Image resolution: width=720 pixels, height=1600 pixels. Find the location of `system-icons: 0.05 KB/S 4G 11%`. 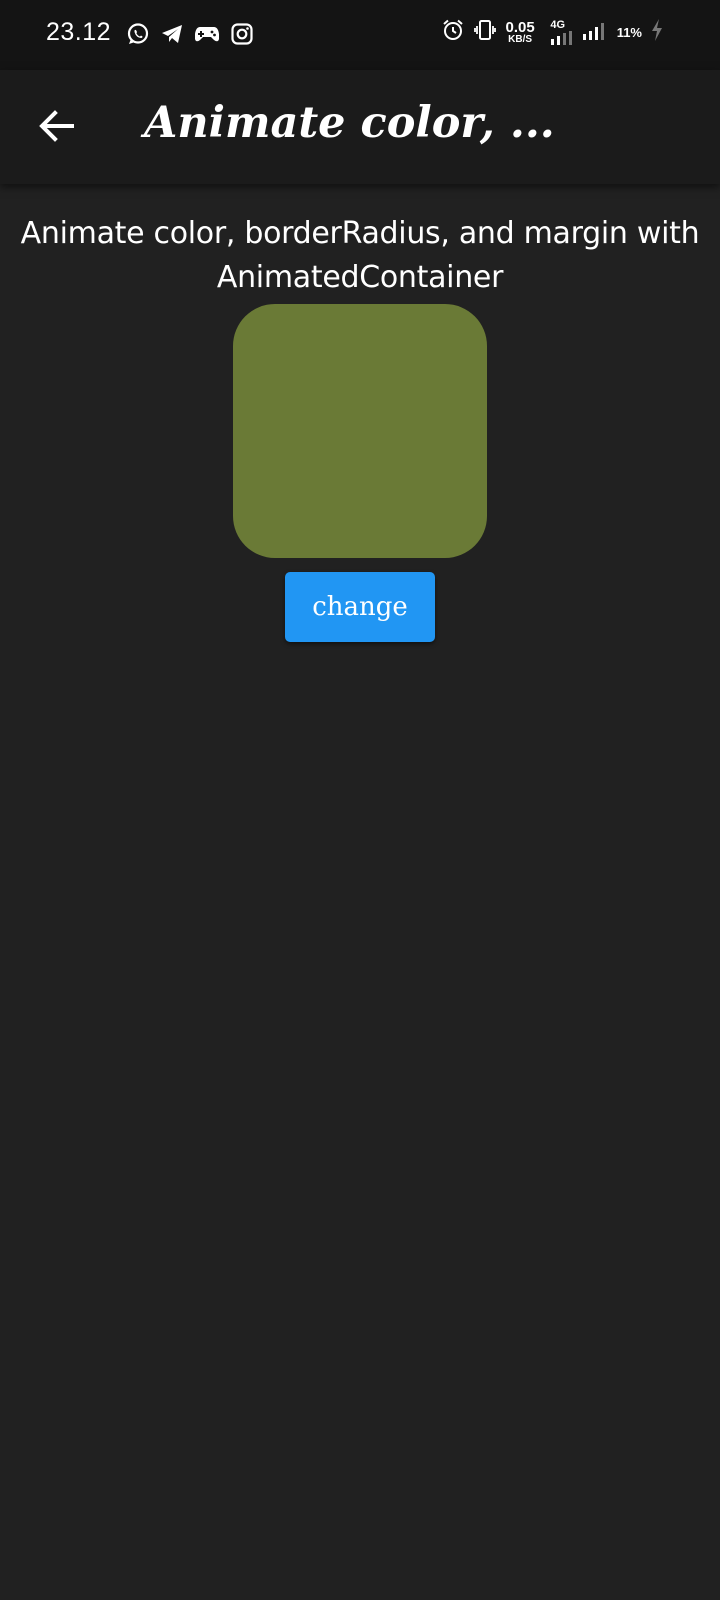

system-icons: 0.05 KB/S 4G 11% is located at coordinates (552, 32).